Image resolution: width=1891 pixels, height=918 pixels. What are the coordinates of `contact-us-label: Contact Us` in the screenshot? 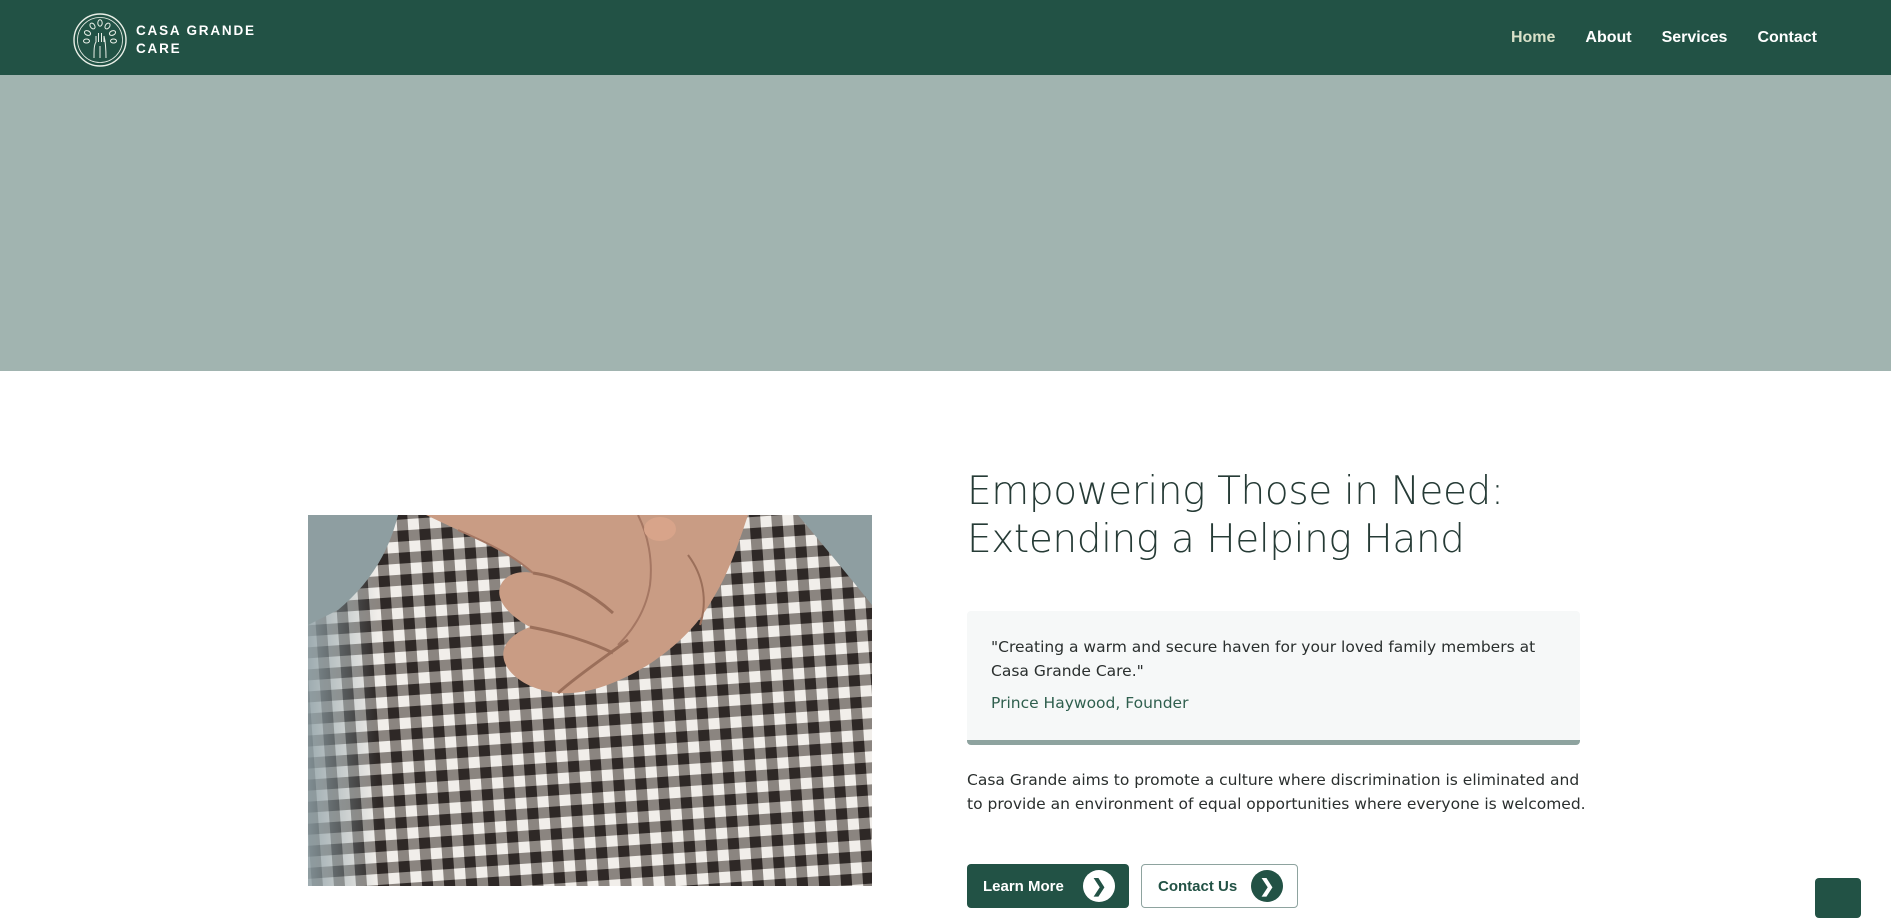 It's located at (1198, 886).